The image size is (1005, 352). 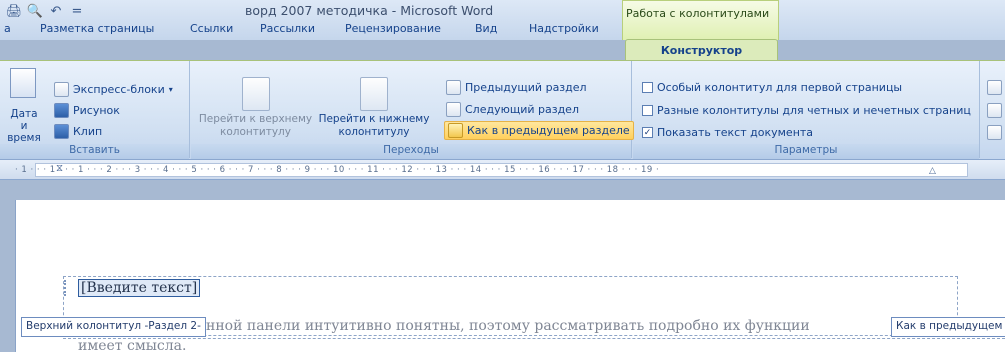 What do you see at coordinates (806, 151) in the screenshot?
I see `group-options-label: Параметры` at bounding box center [806, 151].